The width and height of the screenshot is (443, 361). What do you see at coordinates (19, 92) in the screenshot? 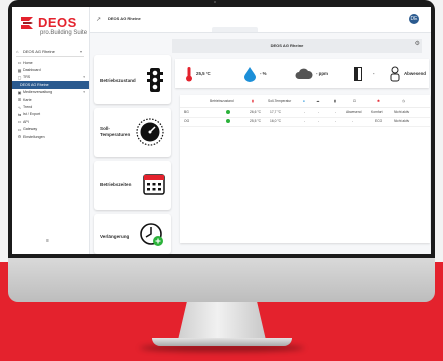
I see `media-icon: ▣` at bounding box center [19, 92].